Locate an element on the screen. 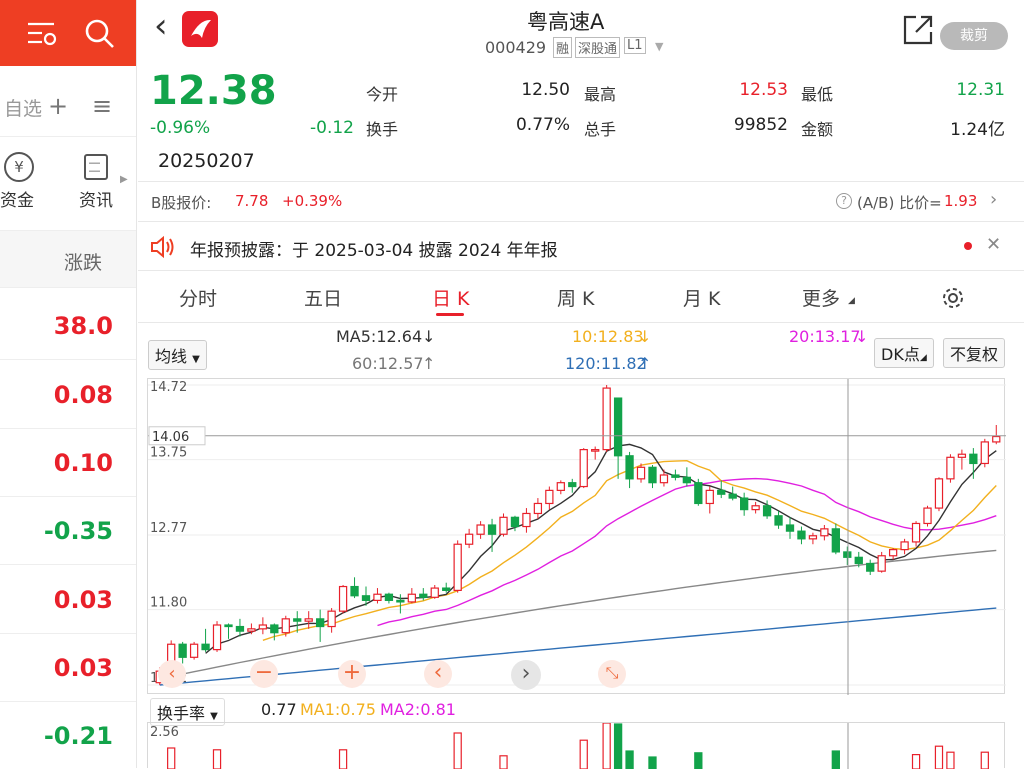  list-item: 38.0 is located at coordinates (68, 326).